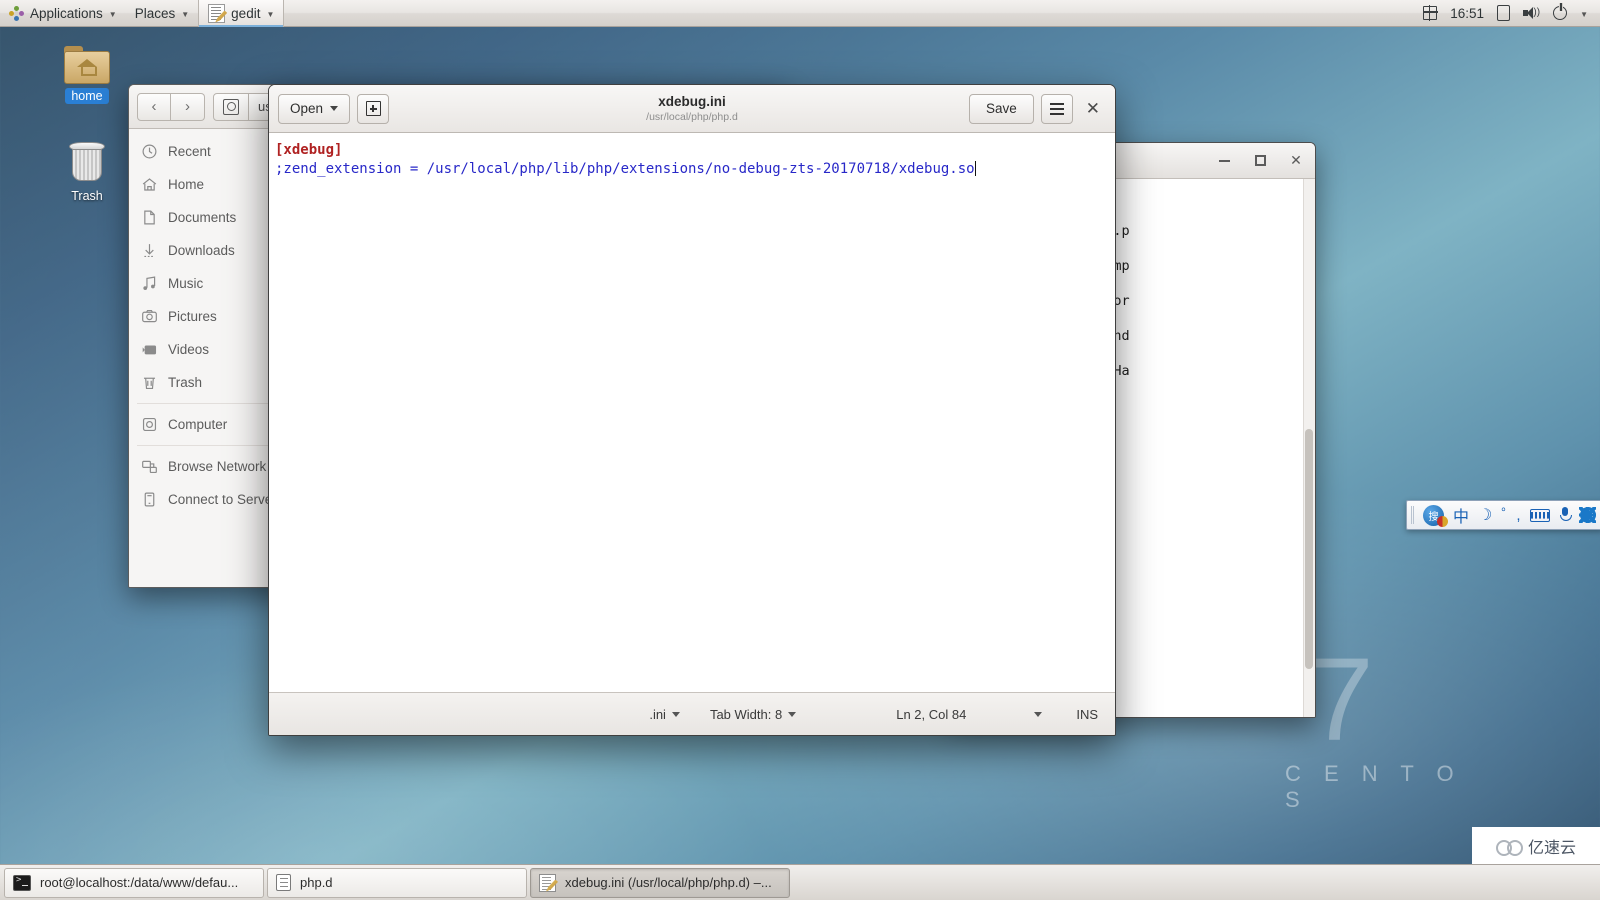 The width and height of the screenshot is (1600, 900). I want to click on file-manager-sidebar: Recent Home Documents Downloads Music Pi, so click(204, 358).